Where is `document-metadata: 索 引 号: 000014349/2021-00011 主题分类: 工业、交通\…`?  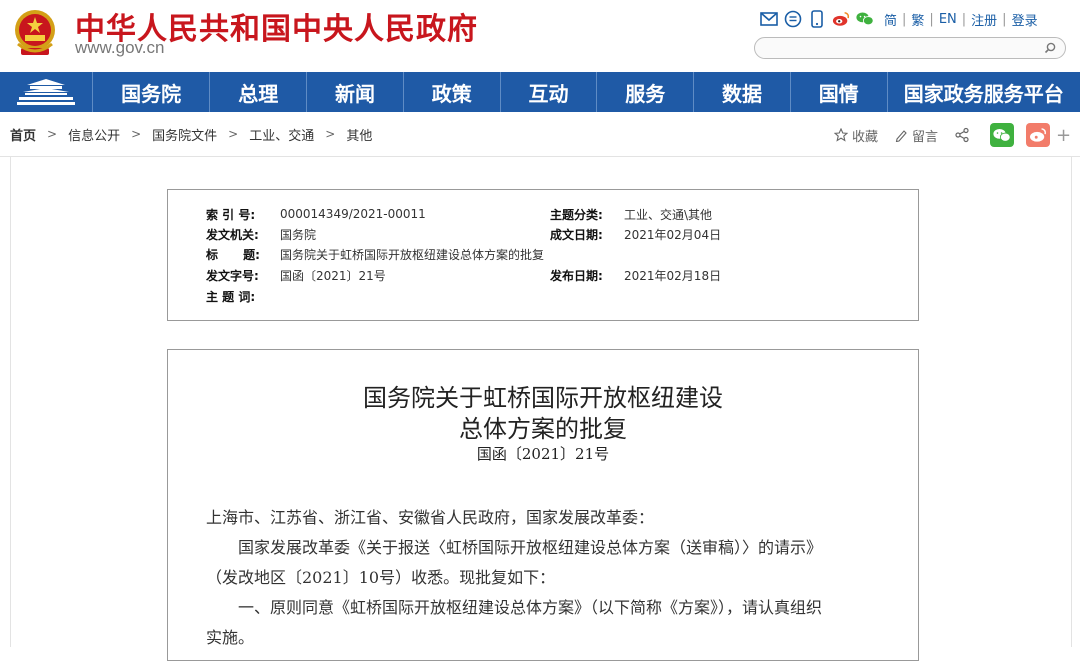
document-metadata: 索 引 号: 000014349/2021-00011 主题分类: 工业、交通\… is located at coordinates (543, 255).